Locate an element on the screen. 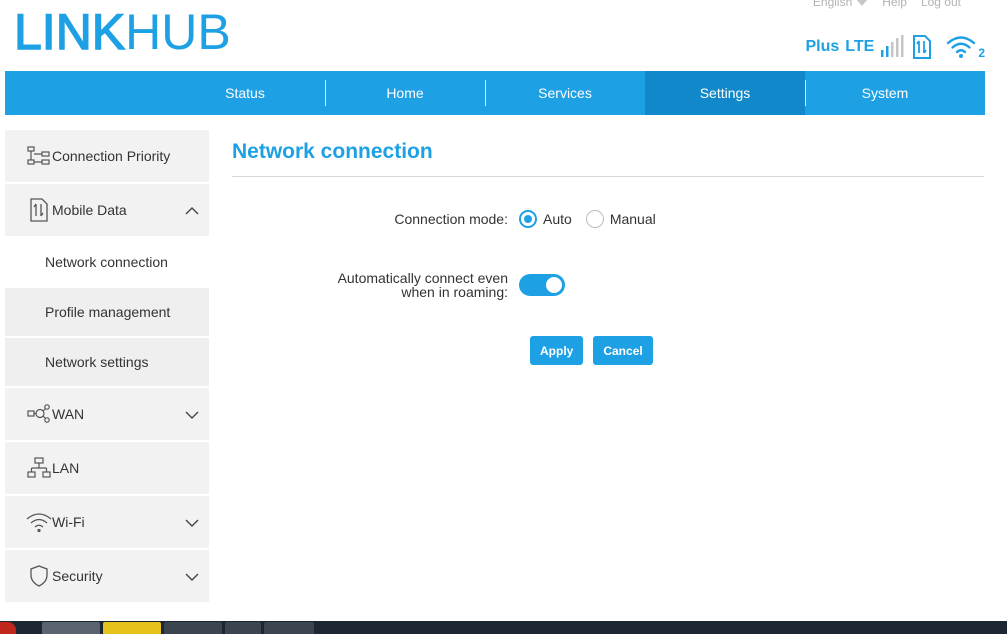  radio-manual: Manual is located at coordinates (620, 219).